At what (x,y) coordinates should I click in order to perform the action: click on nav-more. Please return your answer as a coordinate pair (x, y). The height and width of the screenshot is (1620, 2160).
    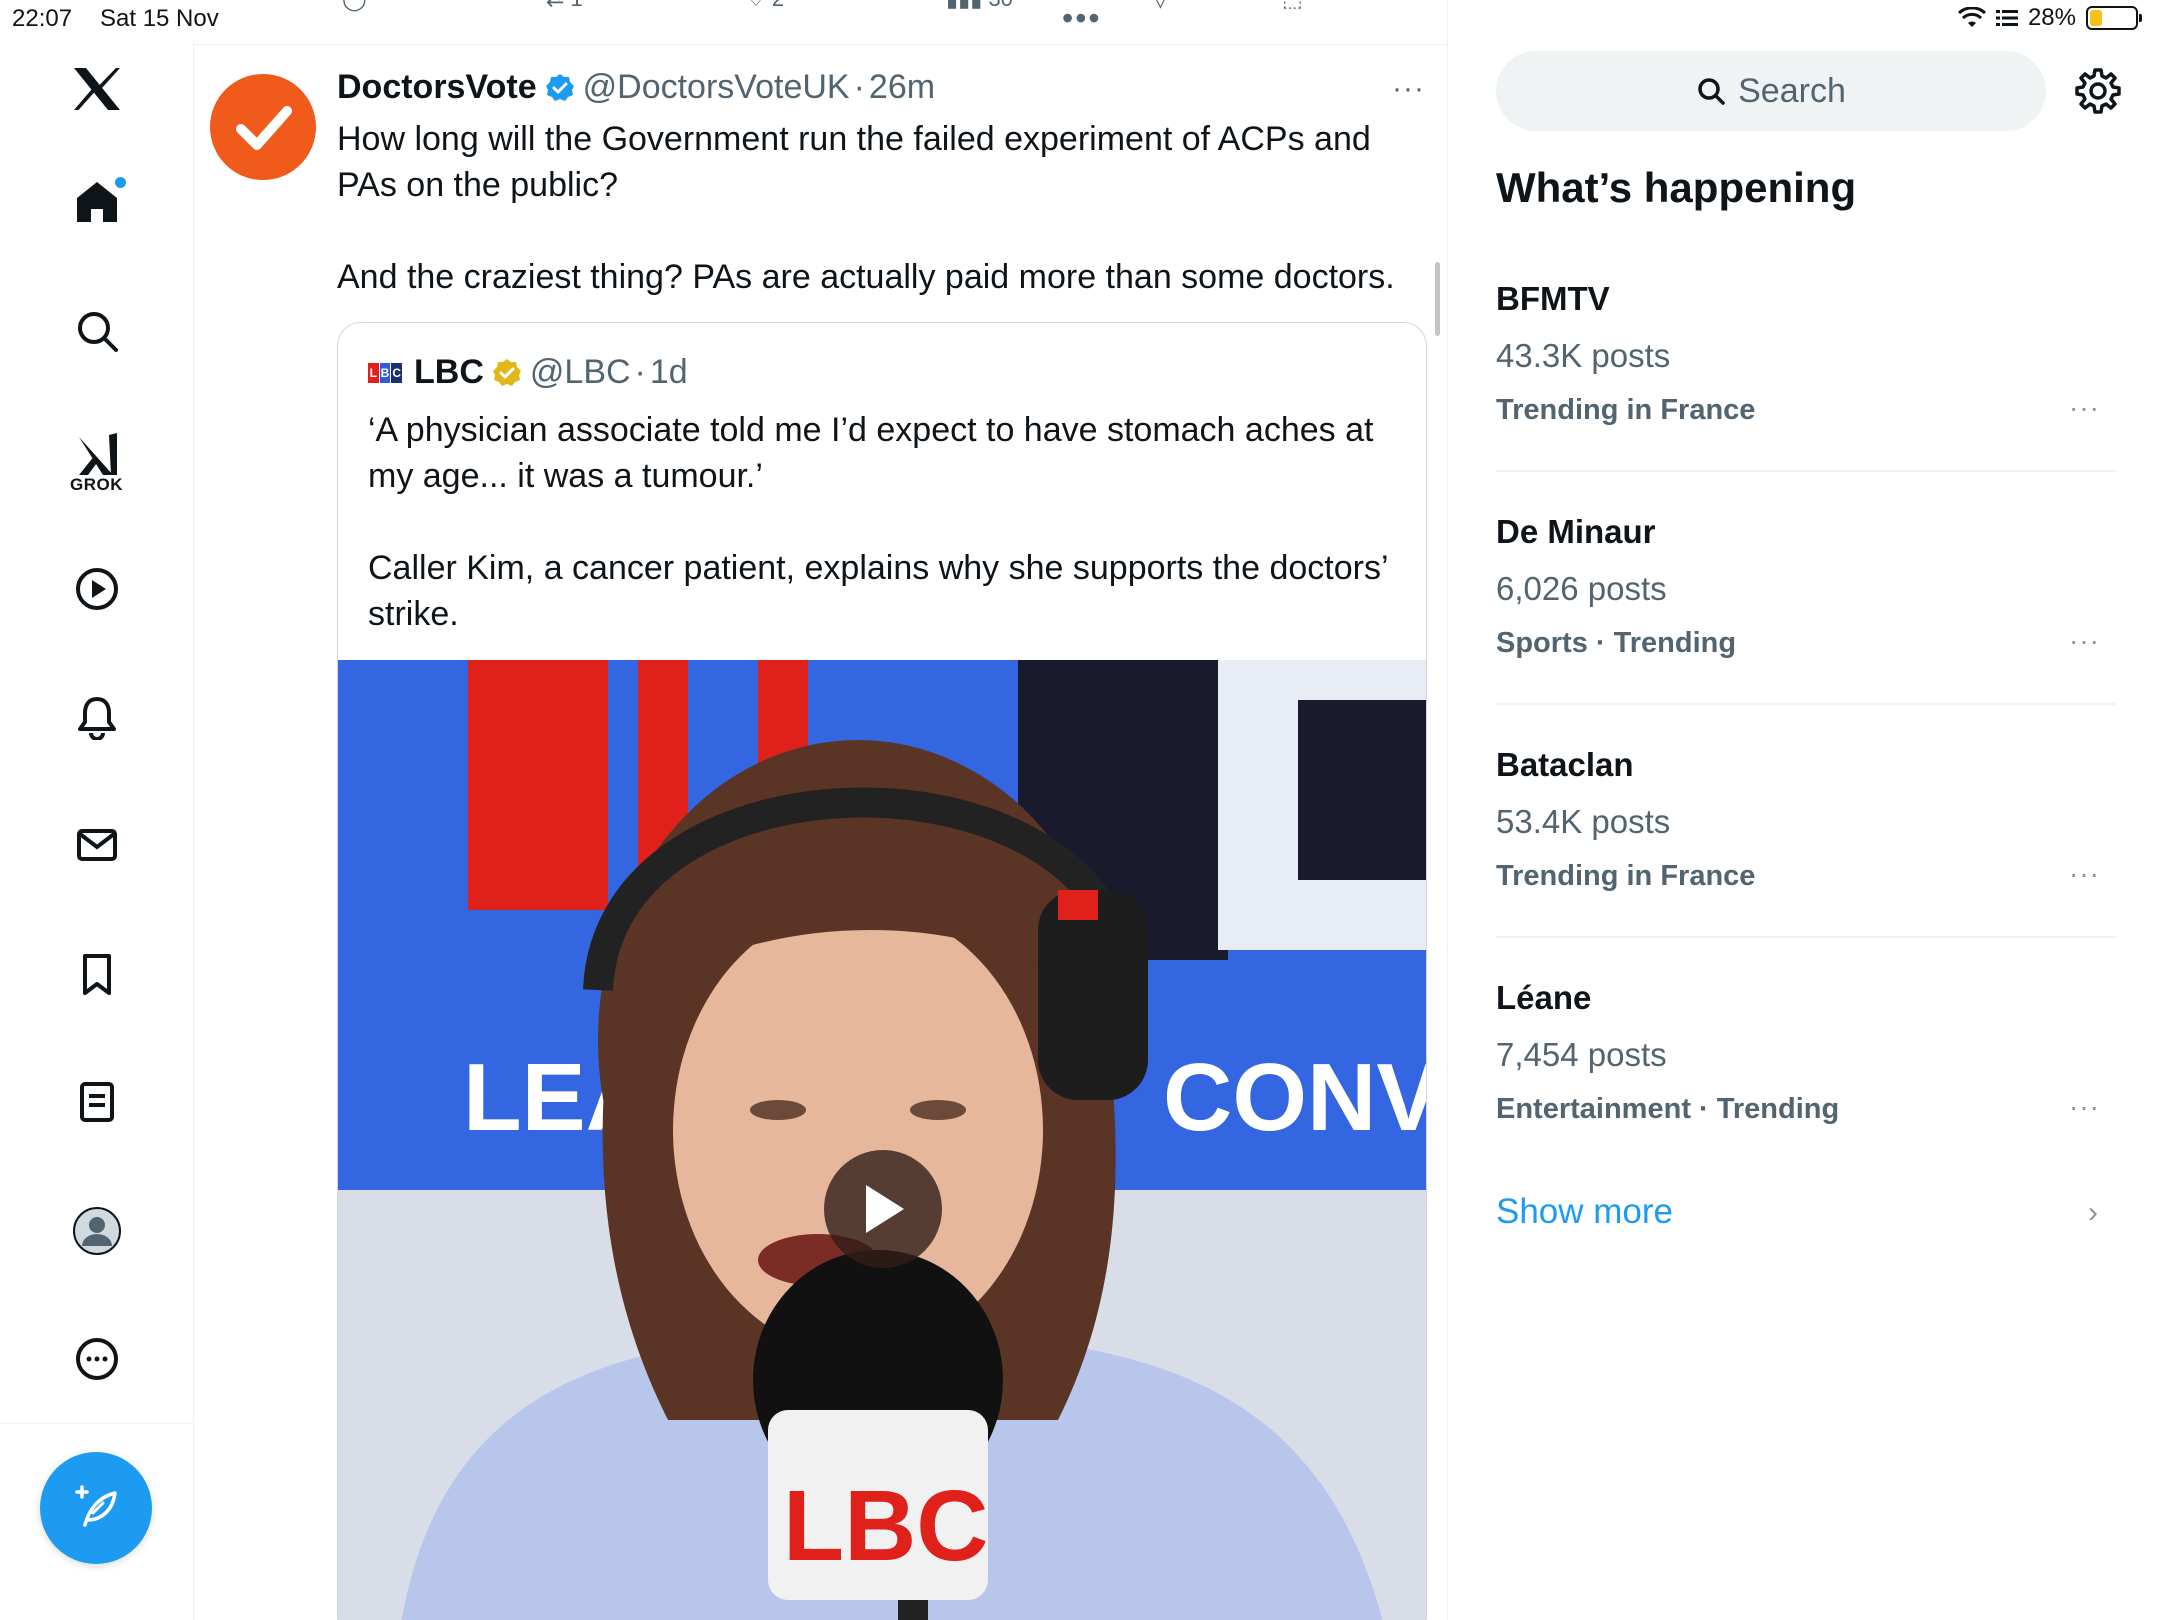
    Looking at the image, I should click on (97, 1359).